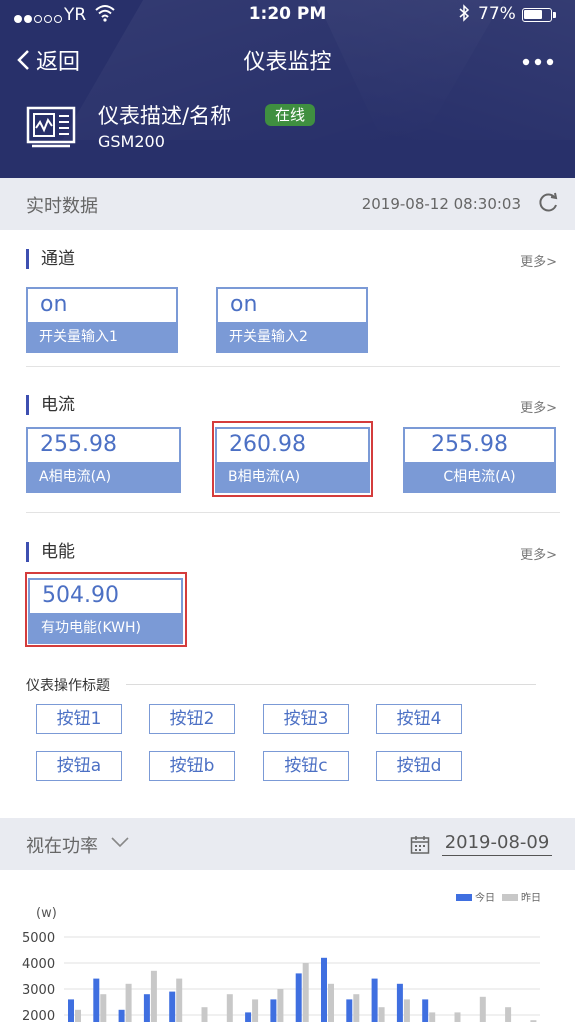  I want to click on calendar-icon, so click(420, 845).